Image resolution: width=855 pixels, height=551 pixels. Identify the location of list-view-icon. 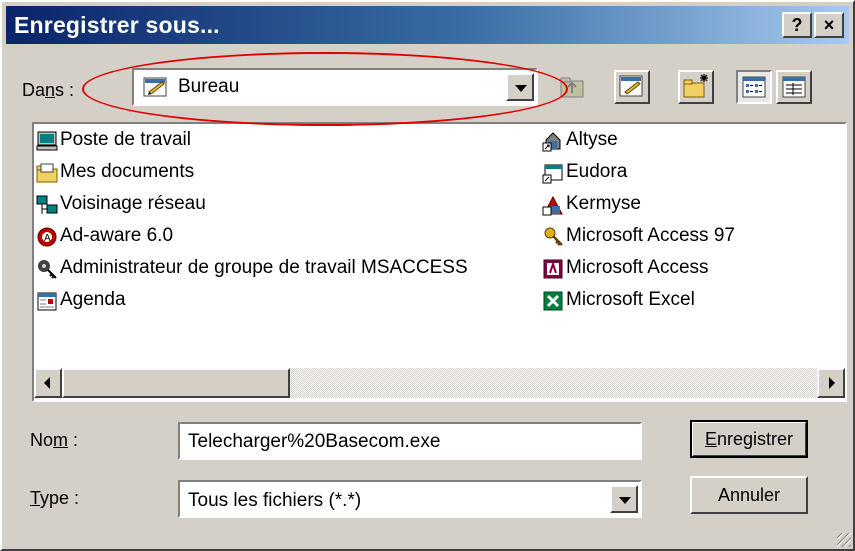
(754, 87).